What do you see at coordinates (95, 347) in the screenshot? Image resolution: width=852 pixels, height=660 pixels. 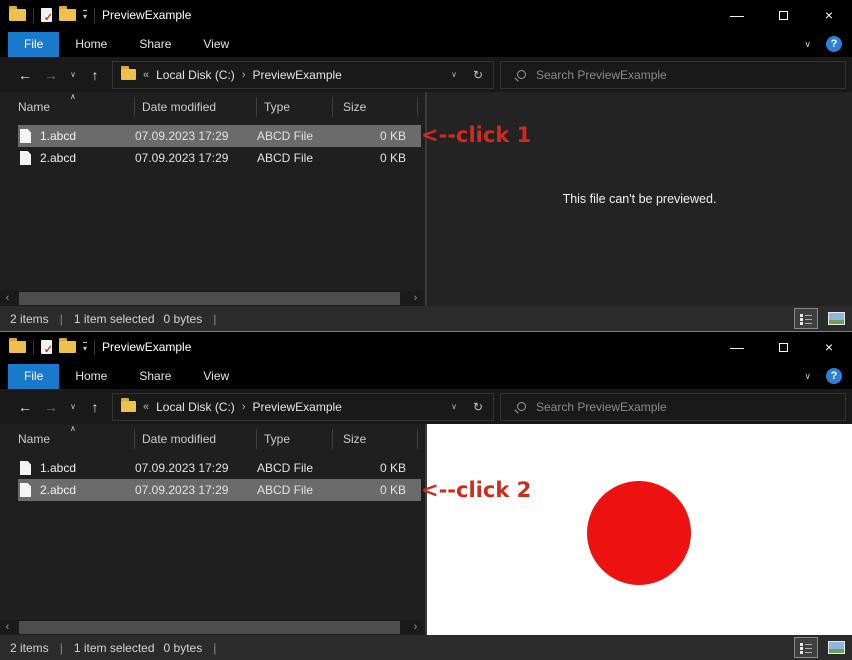 I see `toolbar-separator` at bounding box center [95, 347].